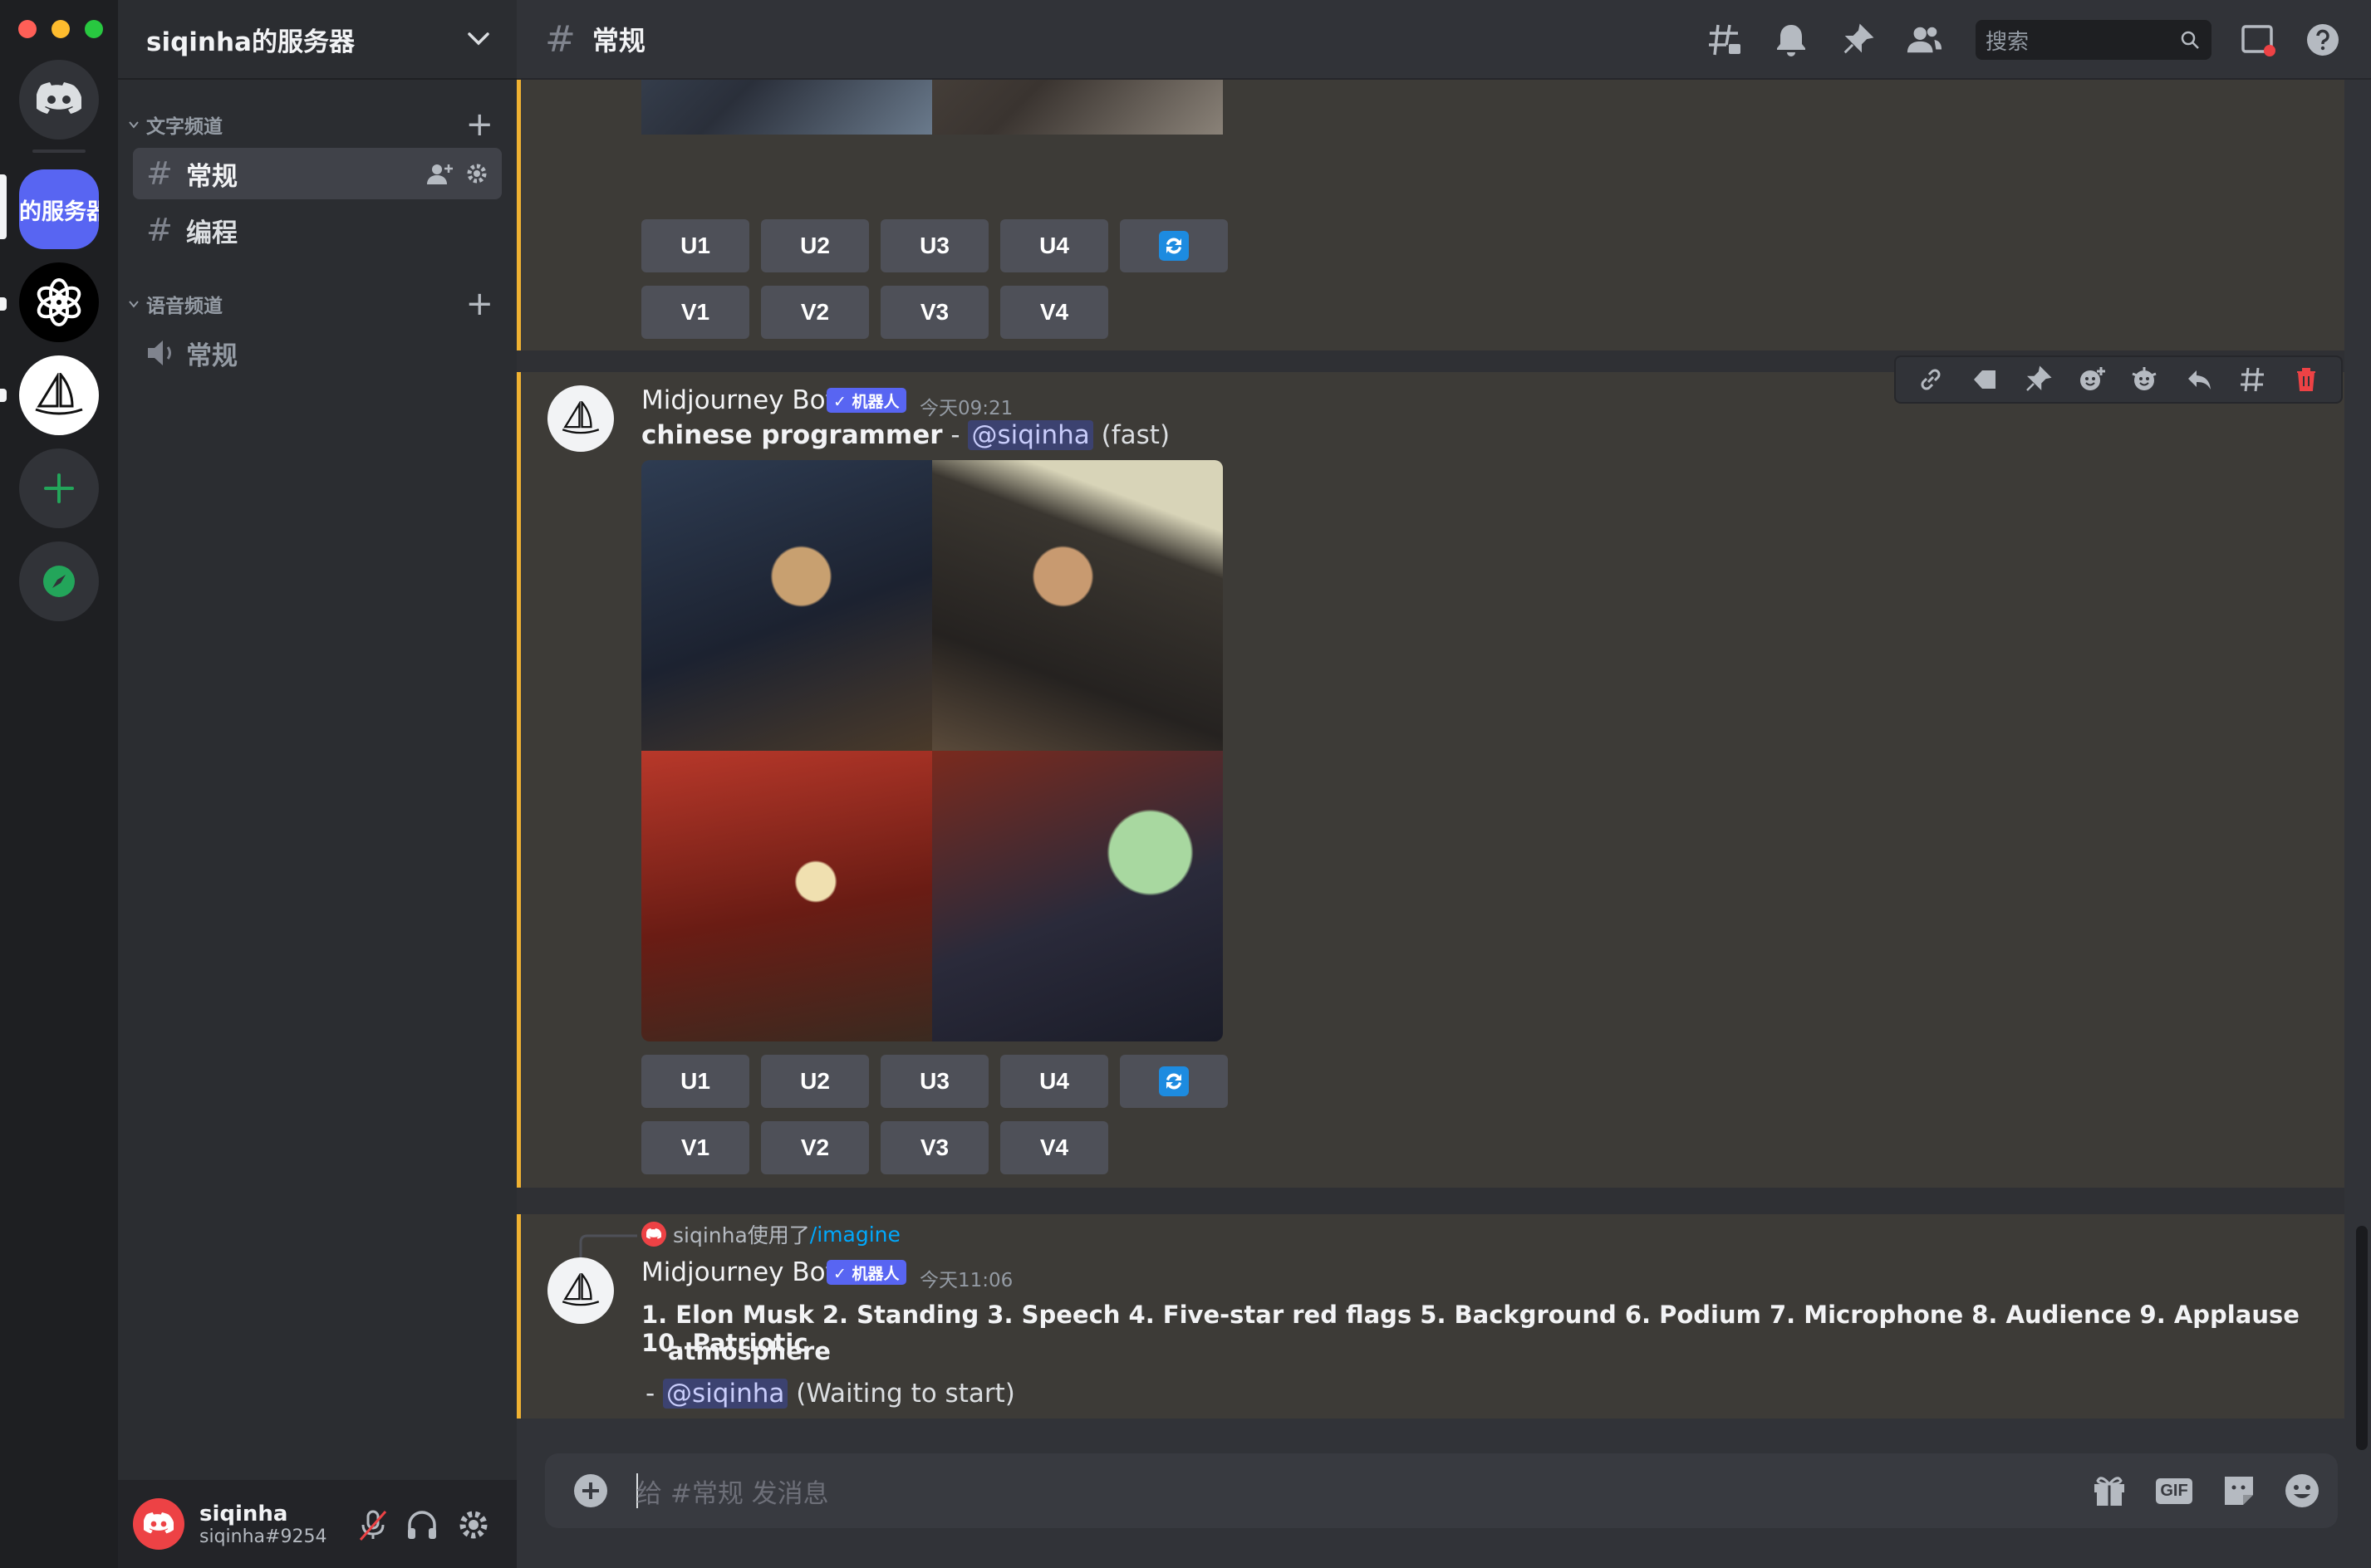  Describe the element at coordinates (212, 176) in the screenshot. I see `channel-name: 常规` at that location.